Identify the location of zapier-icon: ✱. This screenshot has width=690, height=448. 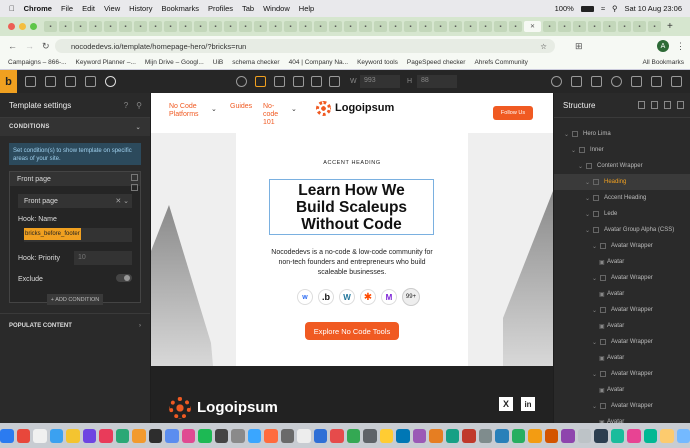
(368, 297).